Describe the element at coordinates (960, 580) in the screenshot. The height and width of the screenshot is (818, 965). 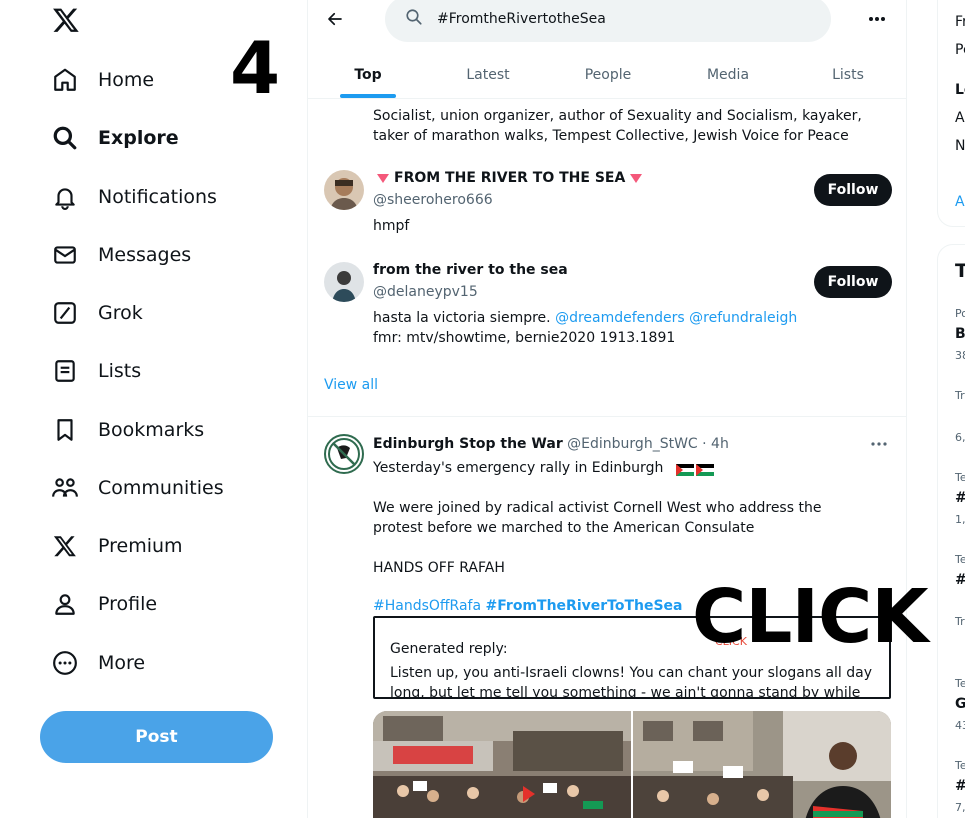
I see `trend-name: #I` at that location.